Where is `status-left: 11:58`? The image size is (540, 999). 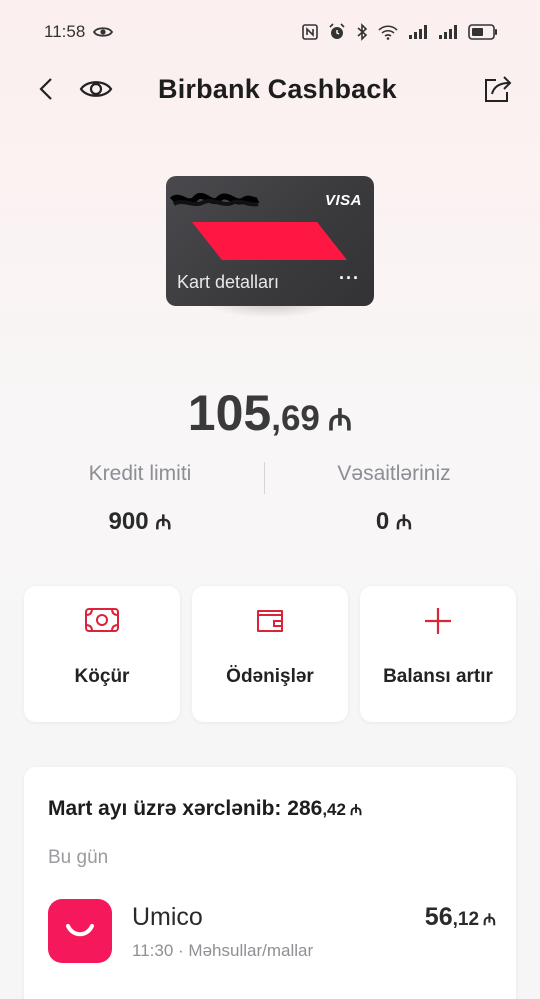
status-left: 11:58 is located at coordinates (79, 32).